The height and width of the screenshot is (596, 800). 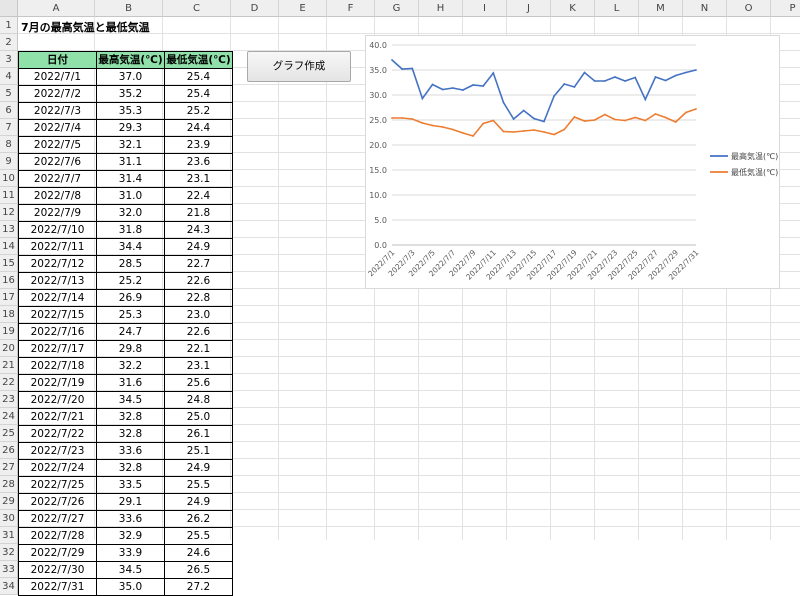 I want to click on date-cell: 2022/7/19, so click(x=57, y=383).